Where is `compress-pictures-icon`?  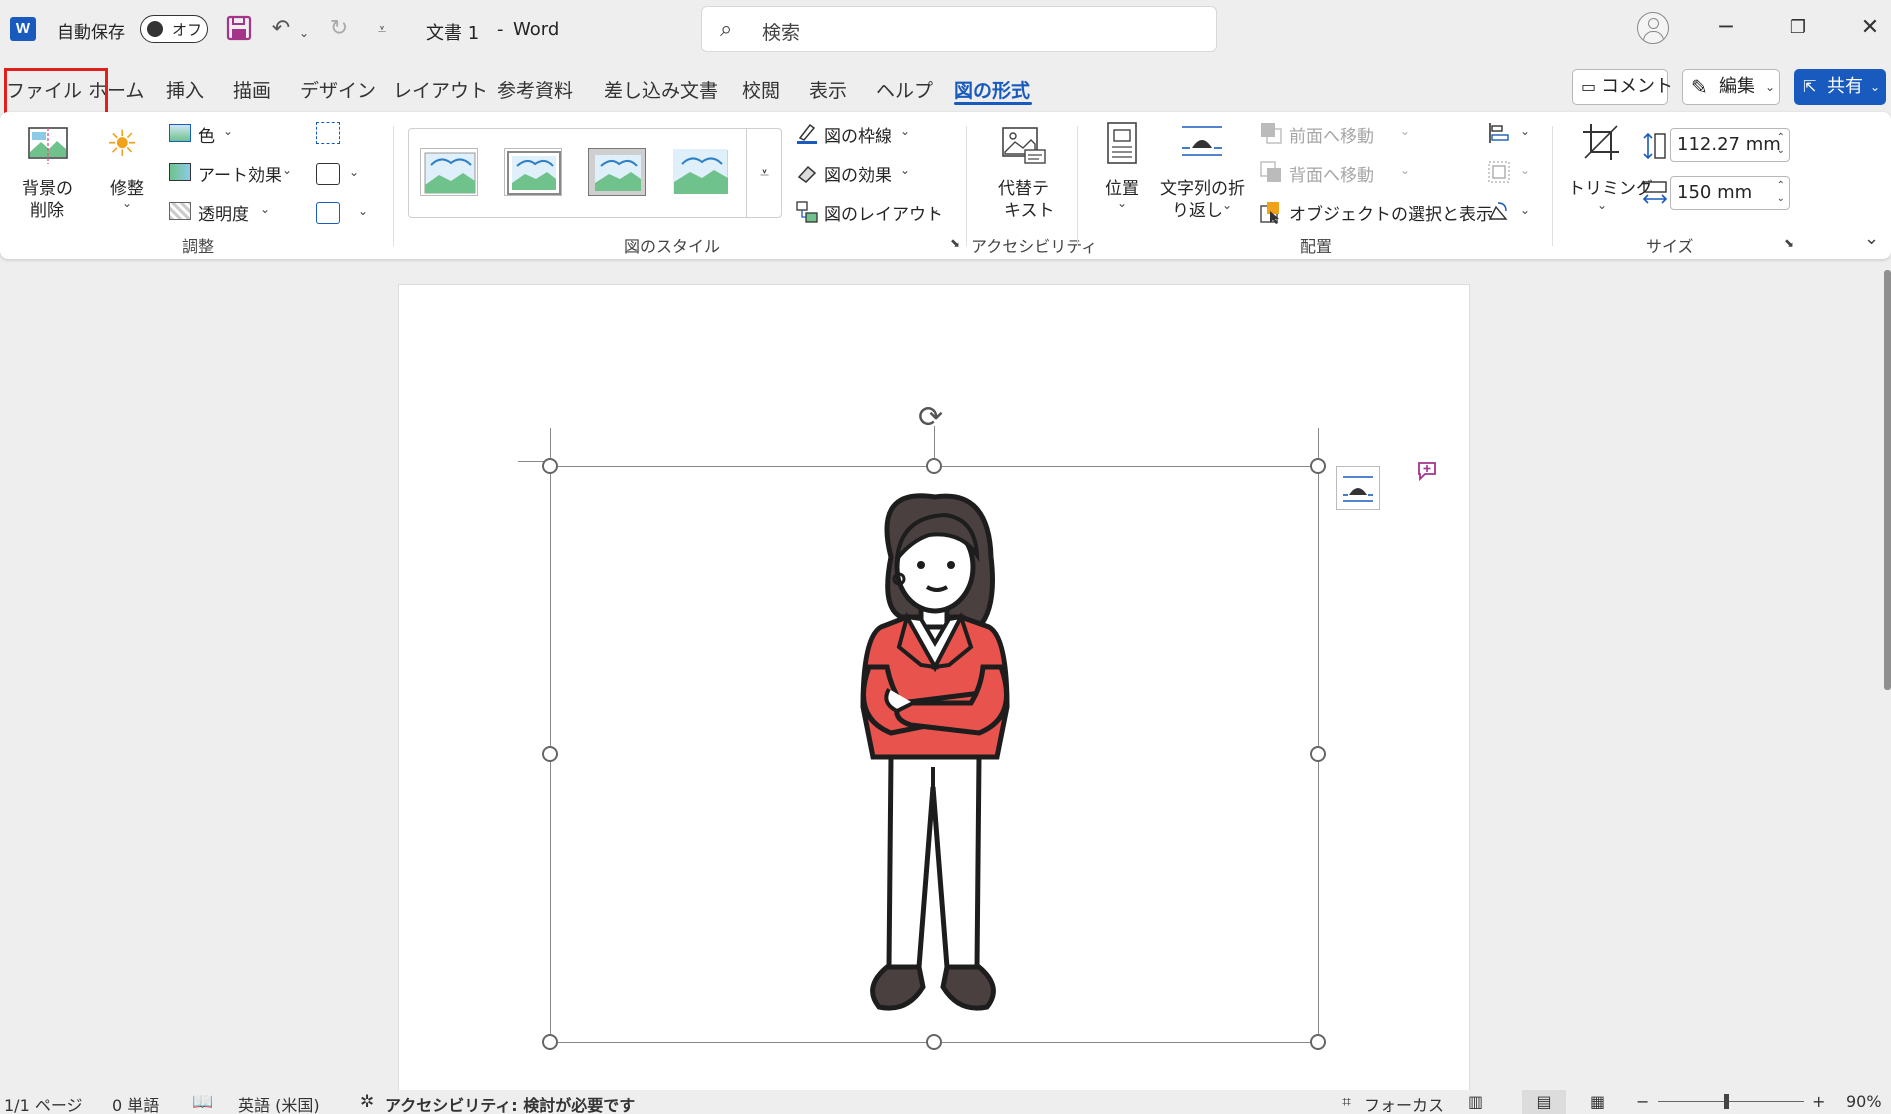 compress-pictures-icon is located at coordinates (328, 133).